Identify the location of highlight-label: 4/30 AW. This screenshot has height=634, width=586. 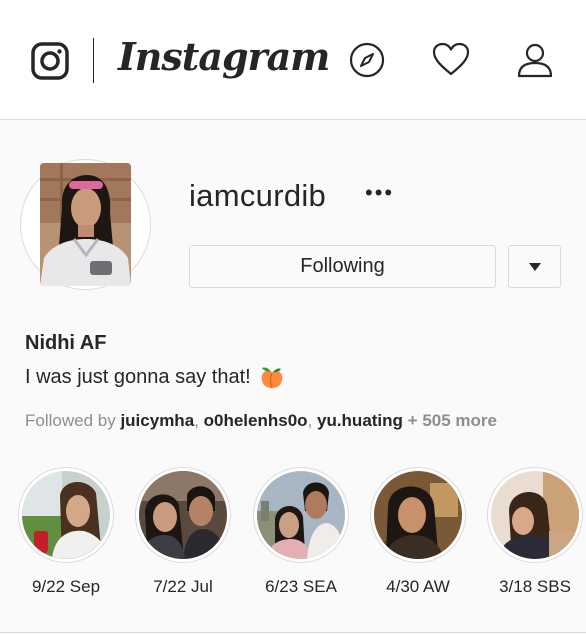
(418, 586).